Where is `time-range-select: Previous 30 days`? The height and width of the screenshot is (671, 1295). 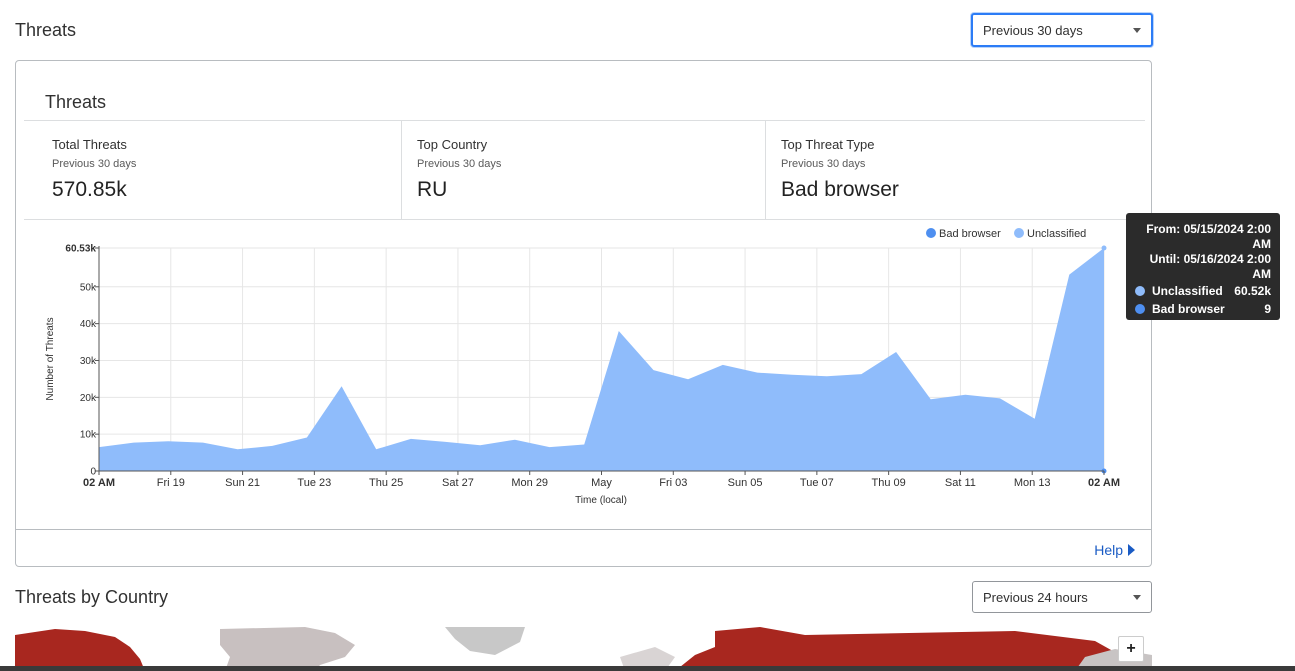 time-range-select: Previous 30 days is located at coordinates (1062, 30).